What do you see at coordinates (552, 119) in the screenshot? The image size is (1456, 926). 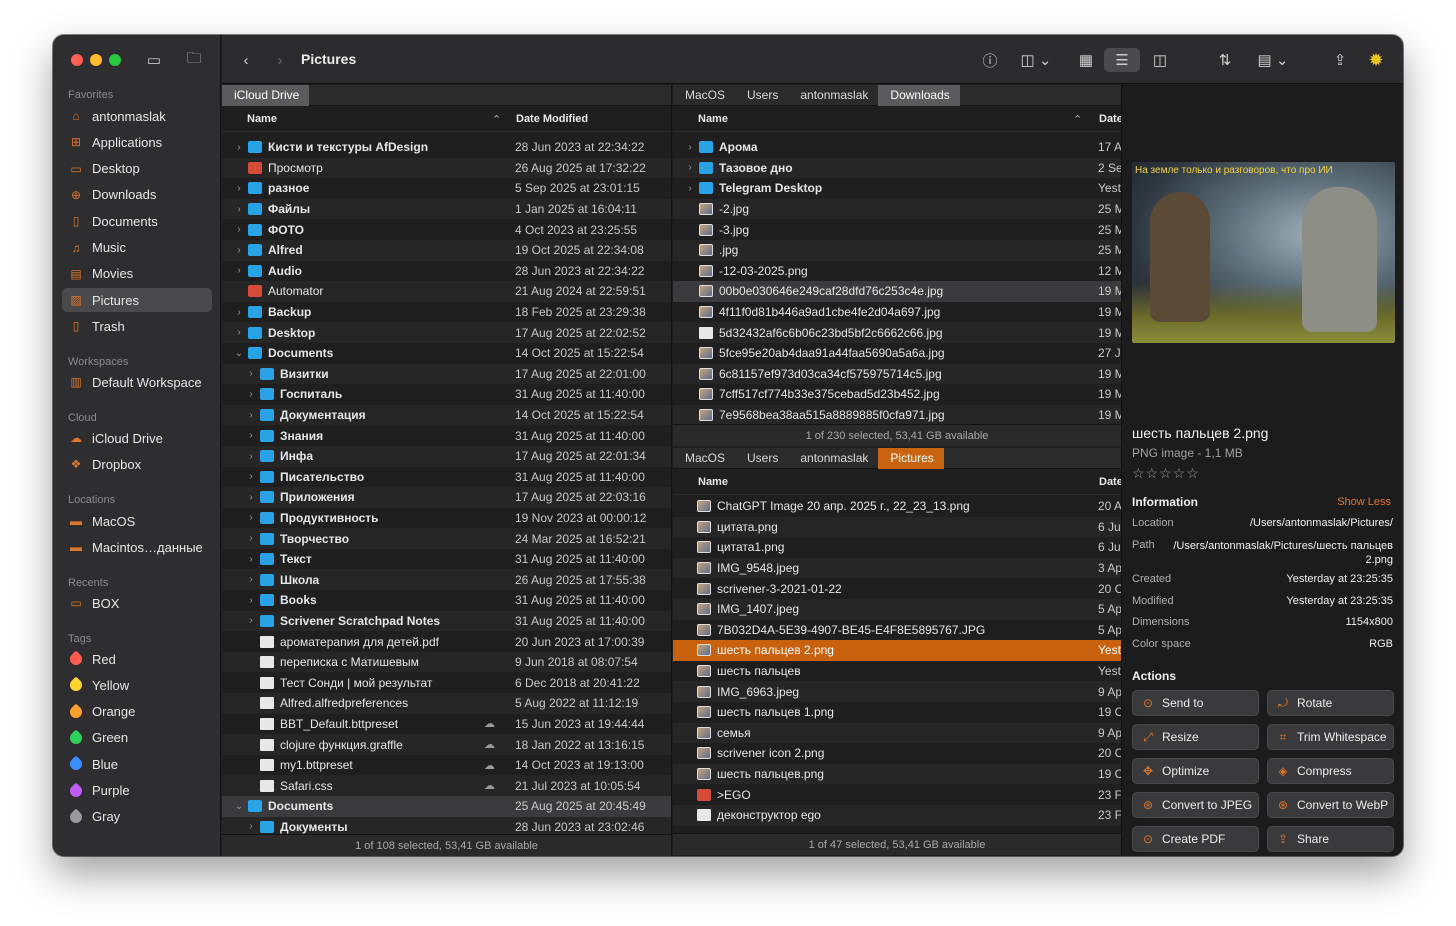 I see `date-column-header: Date Modified` at bounding box center [552, 119].